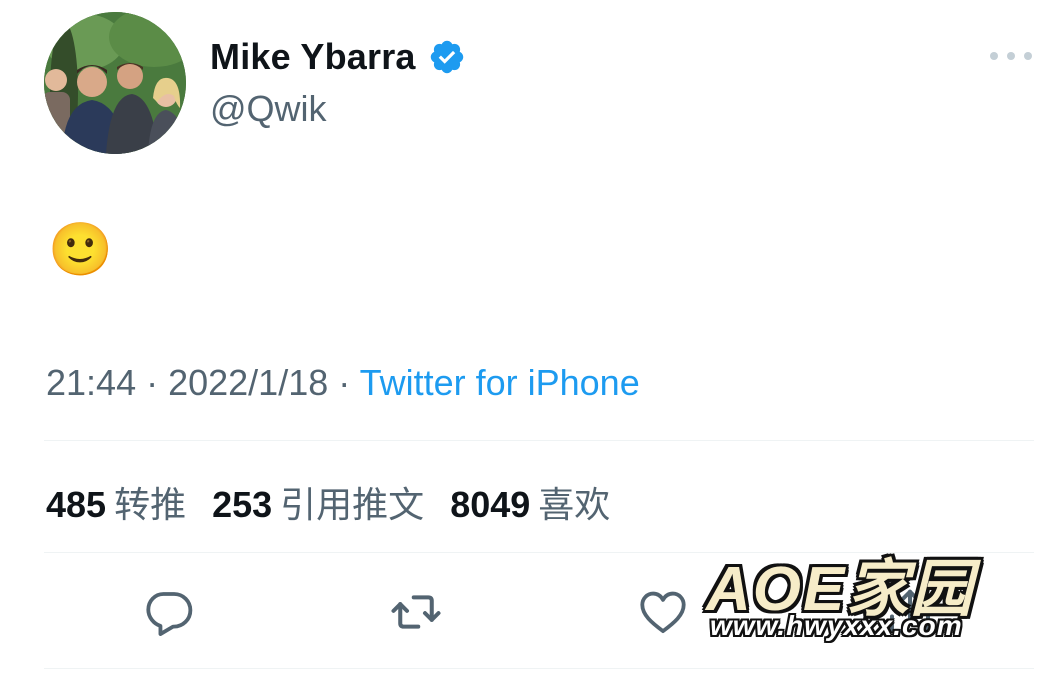  What do you see at coordinates (150, 504) in the screenshot?
I see `retweets-label: 转推` at bounding box center [150, 504].